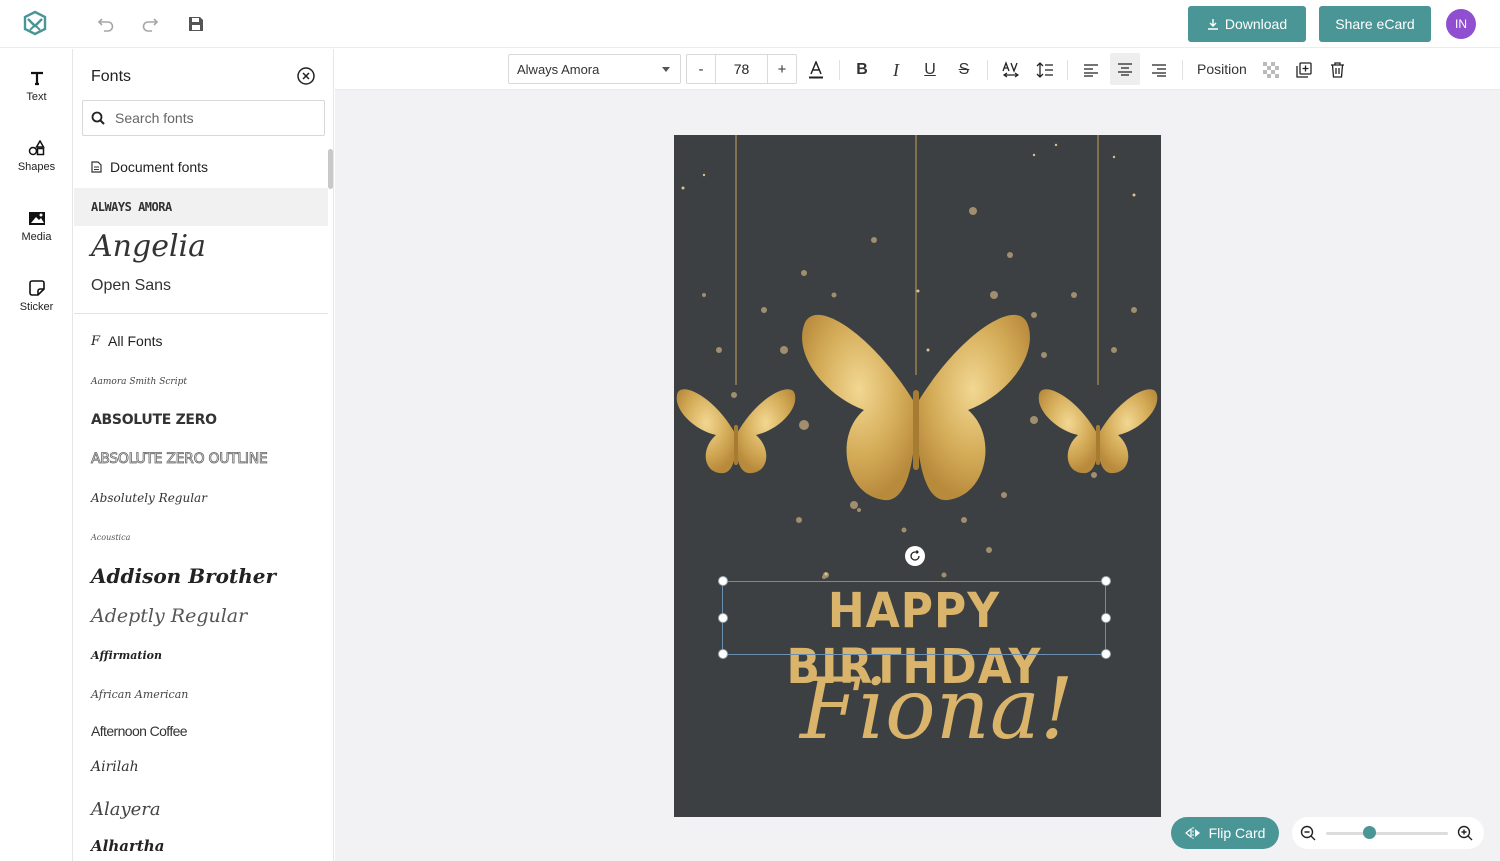  Describe the element at coordinates (201, 207) in the screenshot. I see `font-option-always-amora: ALWAYS AMORA` at that location.